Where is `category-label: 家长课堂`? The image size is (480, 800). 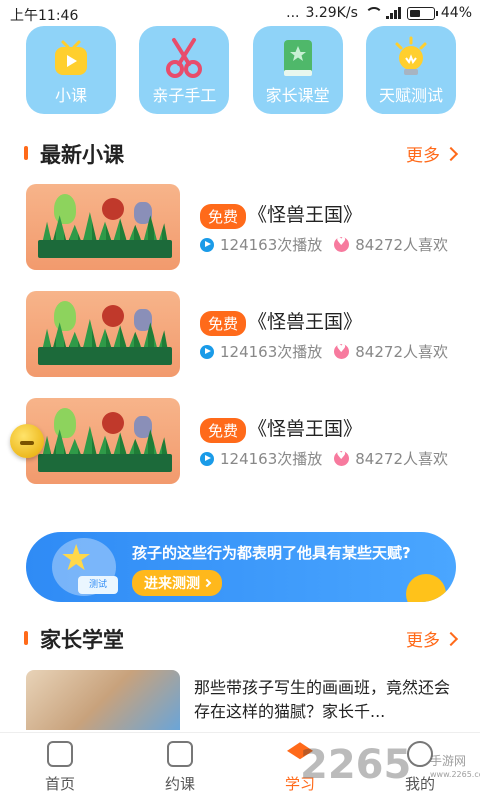 category-label: 家长课堂 is located at coordinates (297, 95).